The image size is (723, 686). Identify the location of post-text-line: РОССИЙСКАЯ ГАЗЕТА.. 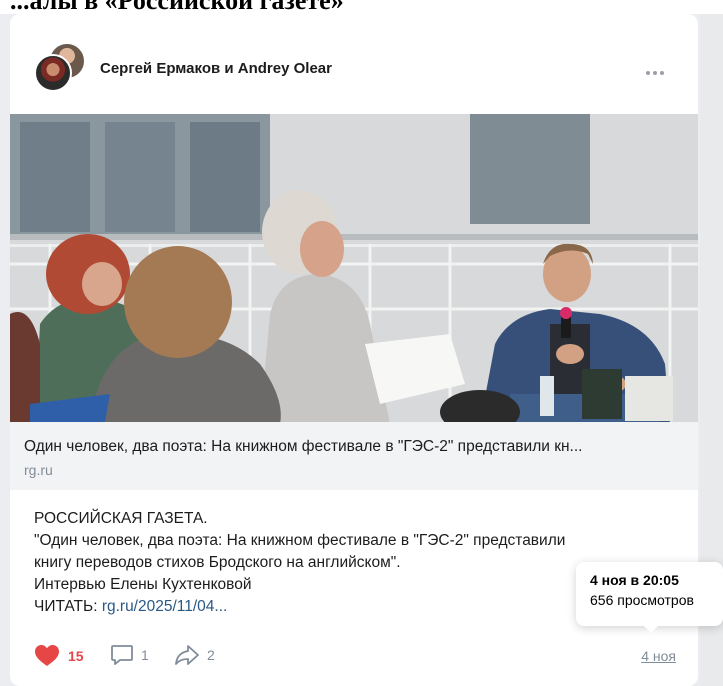
(121, 518).